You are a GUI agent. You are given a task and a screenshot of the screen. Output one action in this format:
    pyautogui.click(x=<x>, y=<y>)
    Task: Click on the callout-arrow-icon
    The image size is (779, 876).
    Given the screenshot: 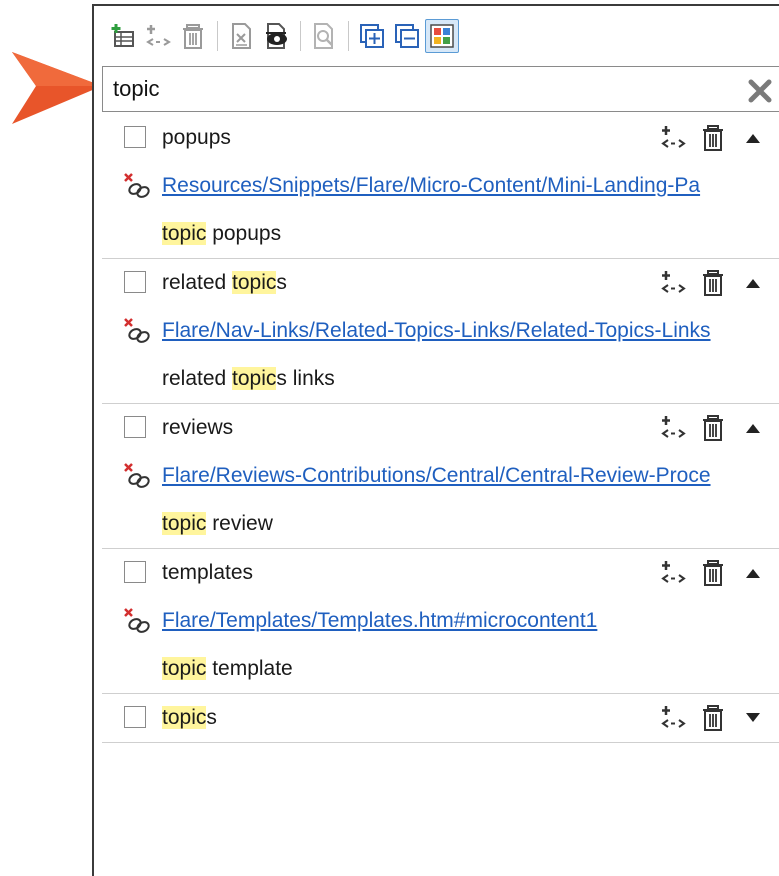 What is the action you would take?
    pyautogui.click(x=57, y=88)
    